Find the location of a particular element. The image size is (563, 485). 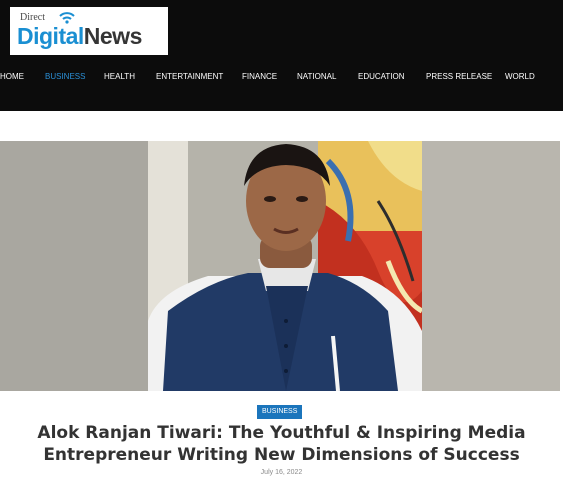

logo-news-text: News is located at coordinates (113, 36).